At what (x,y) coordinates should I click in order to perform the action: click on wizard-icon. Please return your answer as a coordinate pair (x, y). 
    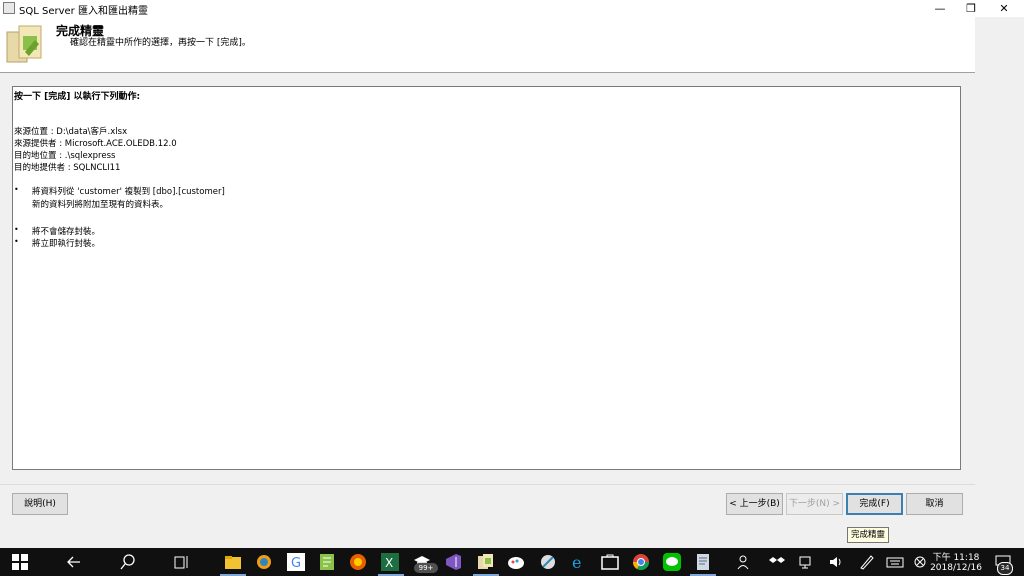
    Looking at the image, I should click on (24, 44).